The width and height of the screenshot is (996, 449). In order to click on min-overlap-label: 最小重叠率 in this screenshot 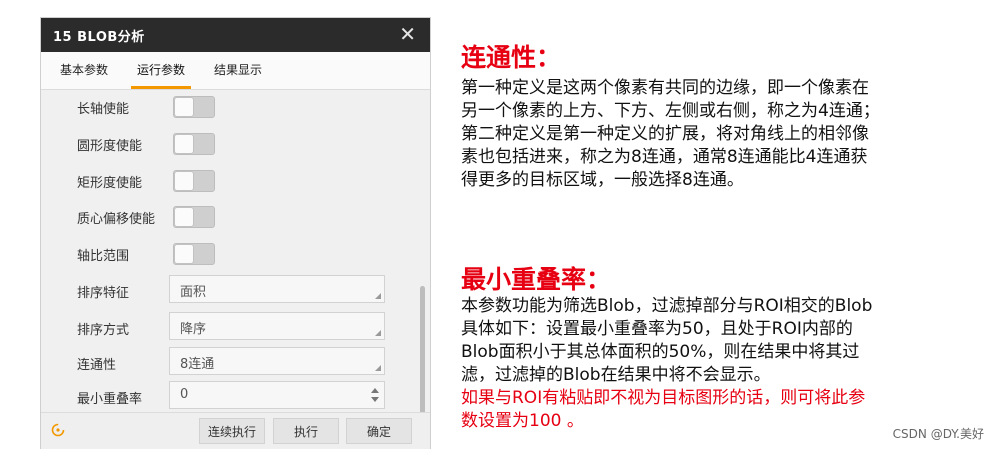, I will do `click(110, 399)`.